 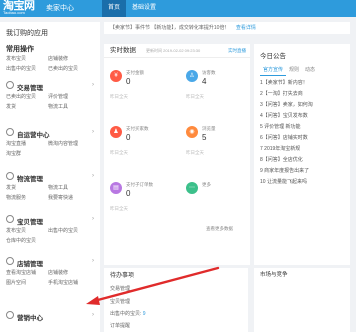 I want to click on todo-label: 出售中的宝贝:, so click(x=126, y=314).